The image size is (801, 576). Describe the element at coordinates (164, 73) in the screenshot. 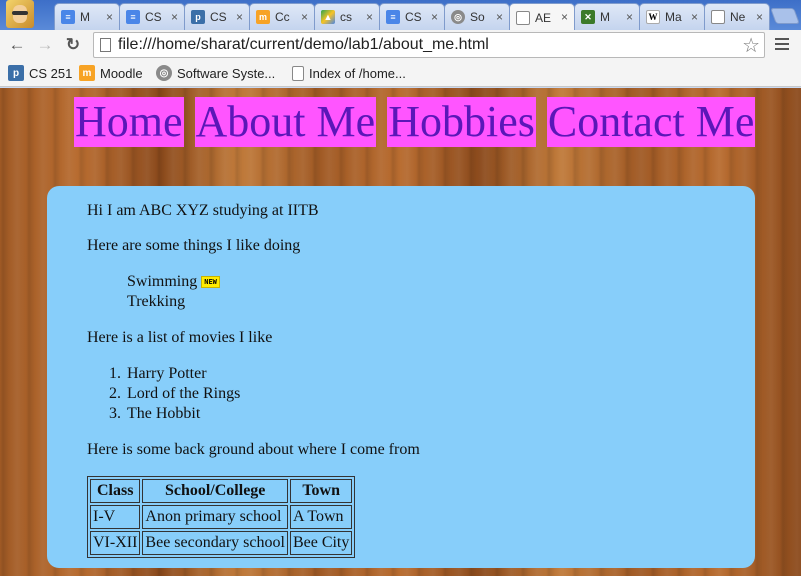

I see `seal-icon: ◎` at that location.